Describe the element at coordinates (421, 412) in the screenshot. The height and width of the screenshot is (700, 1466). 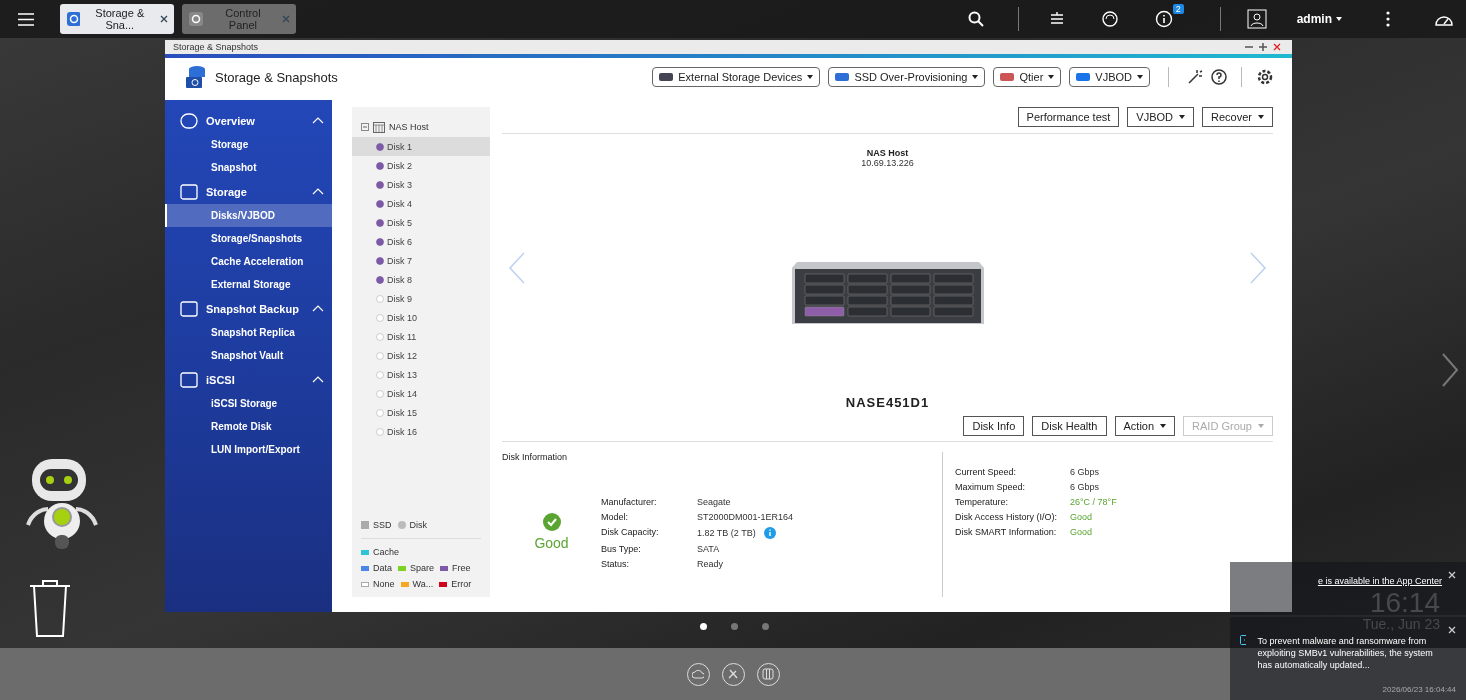
I see `disk-tree-item: Disk 15` at that location.